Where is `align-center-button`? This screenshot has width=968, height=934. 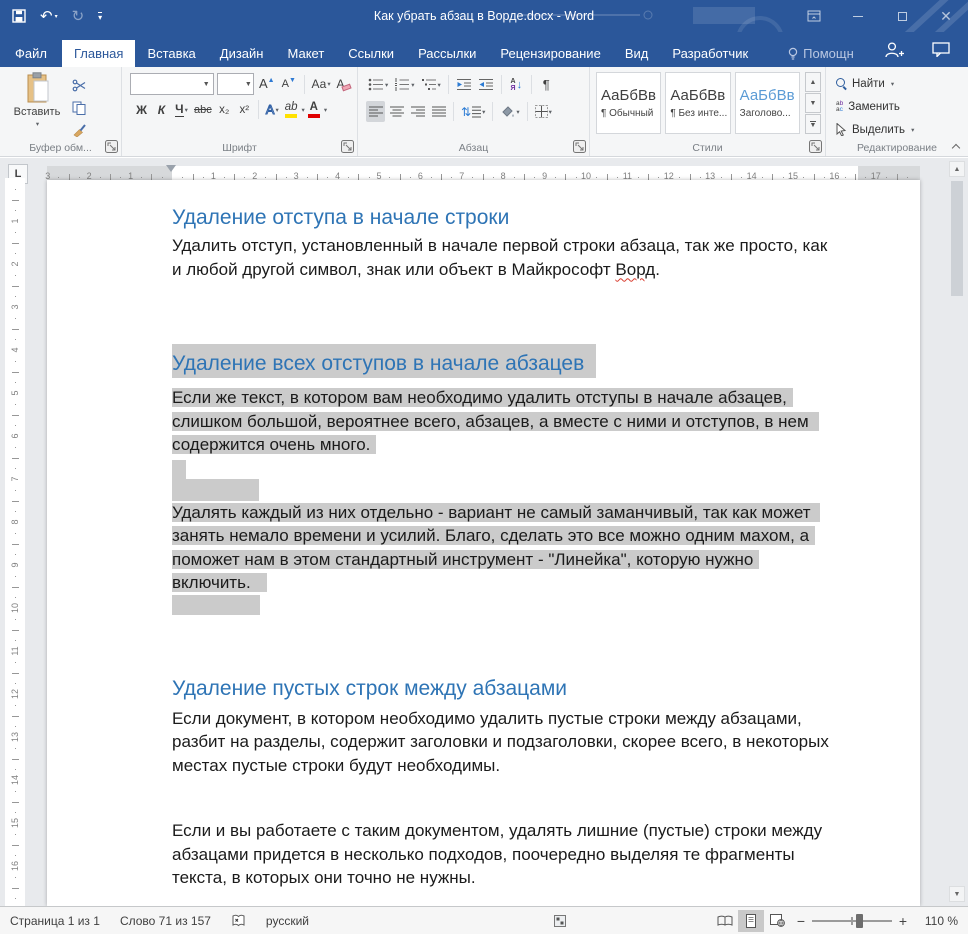 align-center-button is located at coordinates (396, 111).